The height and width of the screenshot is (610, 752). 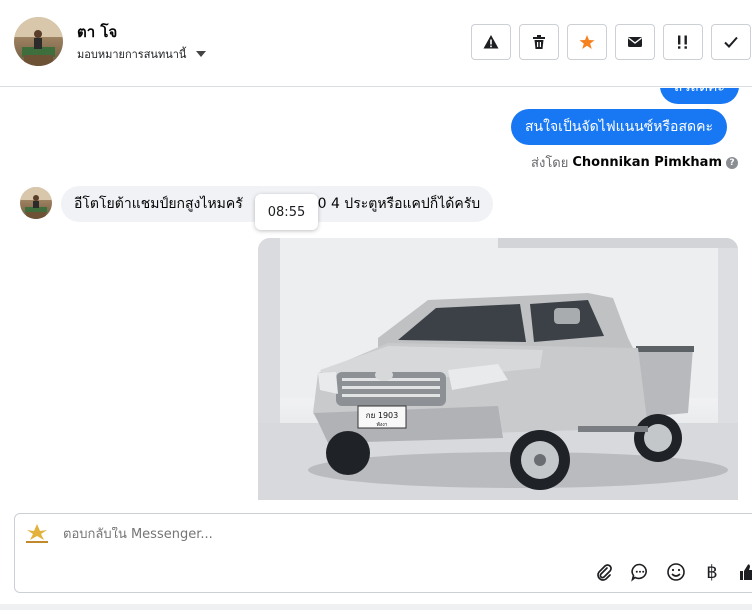 I want to click on contact-avatar-small, so click(x=36, y=203).